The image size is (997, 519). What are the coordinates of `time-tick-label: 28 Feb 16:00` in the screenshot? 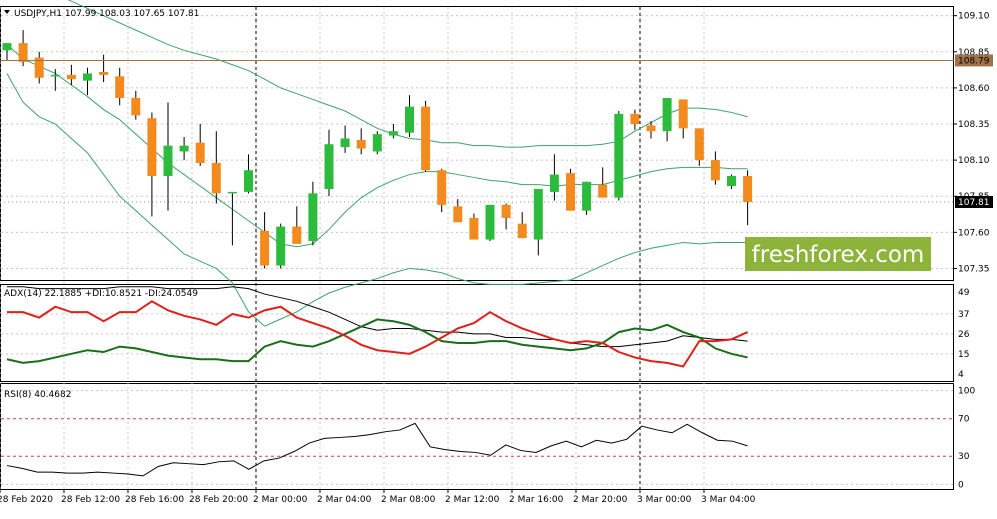 It's located at (154, 500).